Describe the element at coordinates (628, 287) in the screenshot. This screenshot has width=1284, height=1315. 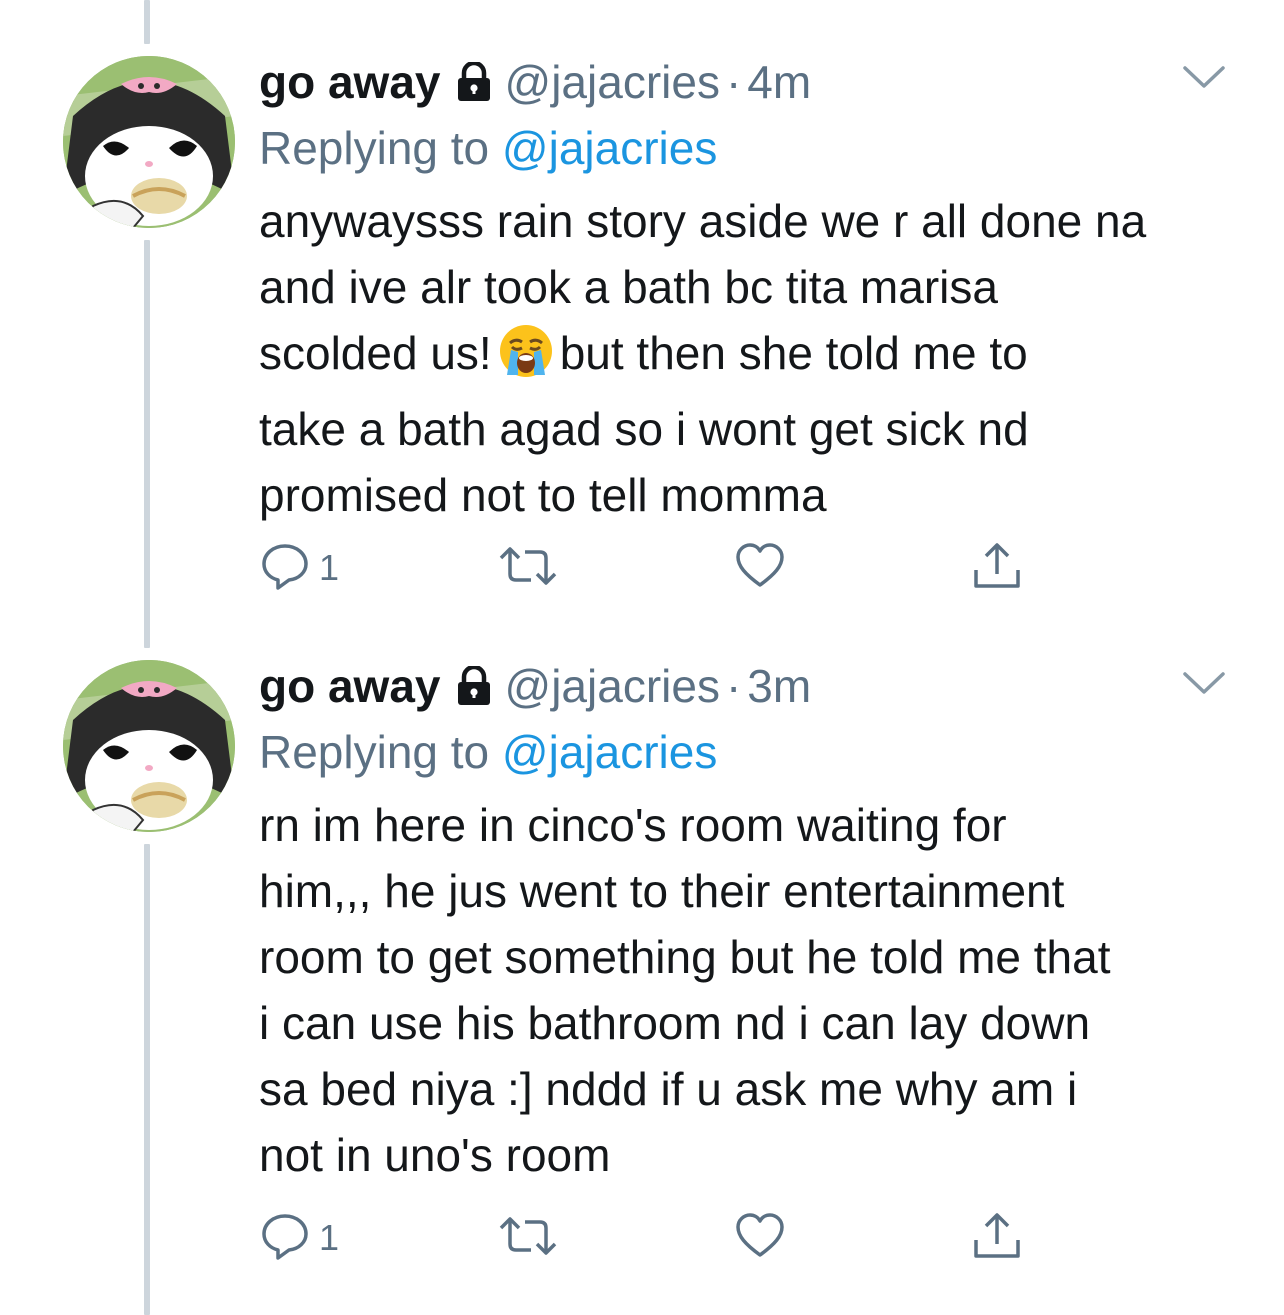
I see `tweet-text-line: and ive alr took a bath bc tita marisa` at that location.